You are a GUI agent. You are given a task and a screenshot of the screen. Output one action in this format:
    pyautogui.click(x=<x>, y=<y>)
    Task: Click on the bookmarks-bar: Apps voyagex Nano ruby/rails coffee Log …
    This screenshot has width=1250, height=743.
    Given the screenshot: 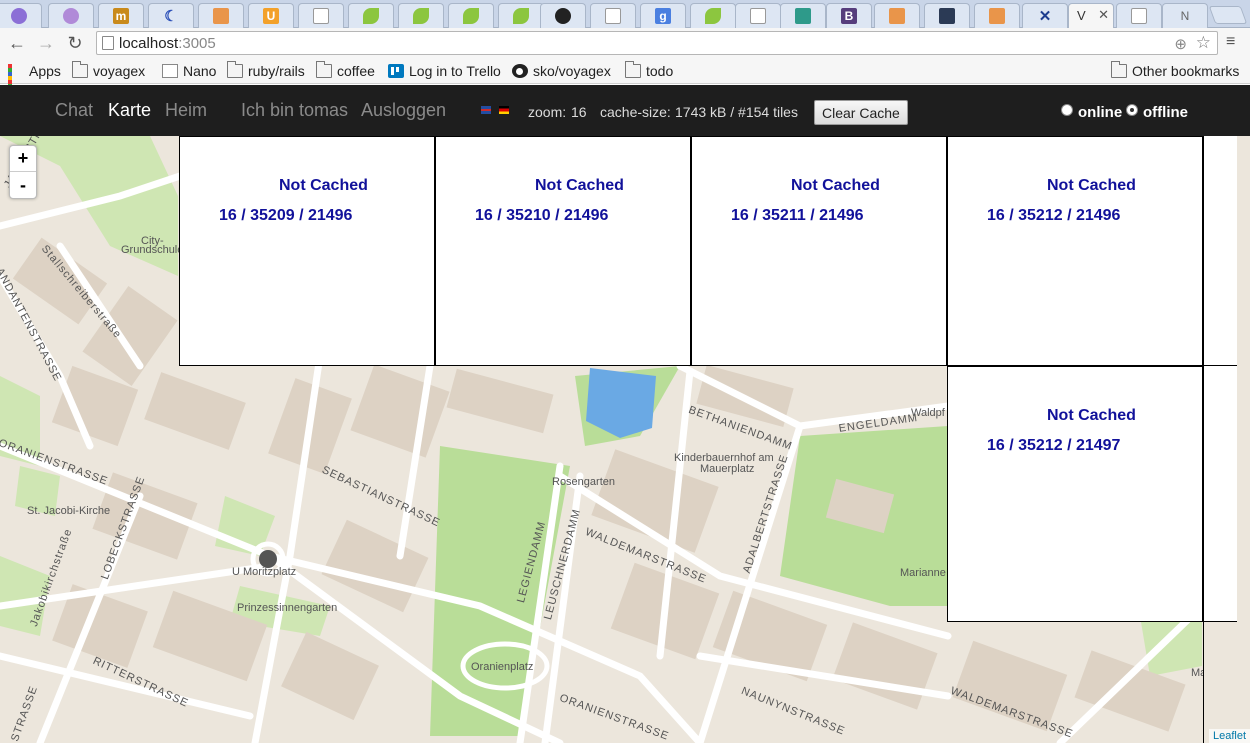 What is the action you would take?
    pyautogui.click(x=625, y=79)
    